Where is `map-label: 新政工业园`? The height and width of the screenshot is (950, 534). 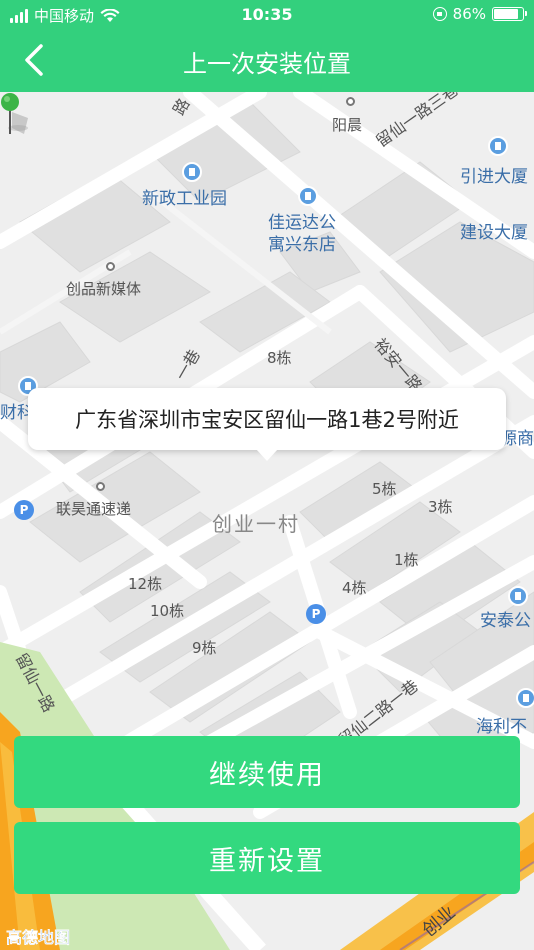
map-label: 新政工业园 is located at coordinates (184, 199).